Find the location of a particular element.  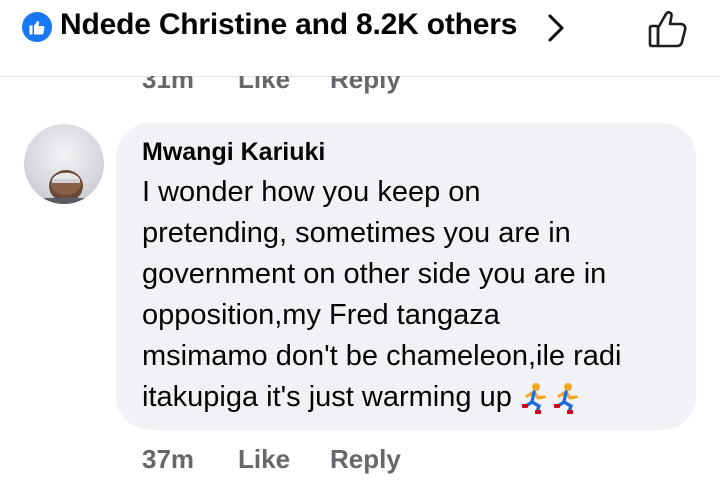

like-badge-icon is located at coordinates (37, 27).